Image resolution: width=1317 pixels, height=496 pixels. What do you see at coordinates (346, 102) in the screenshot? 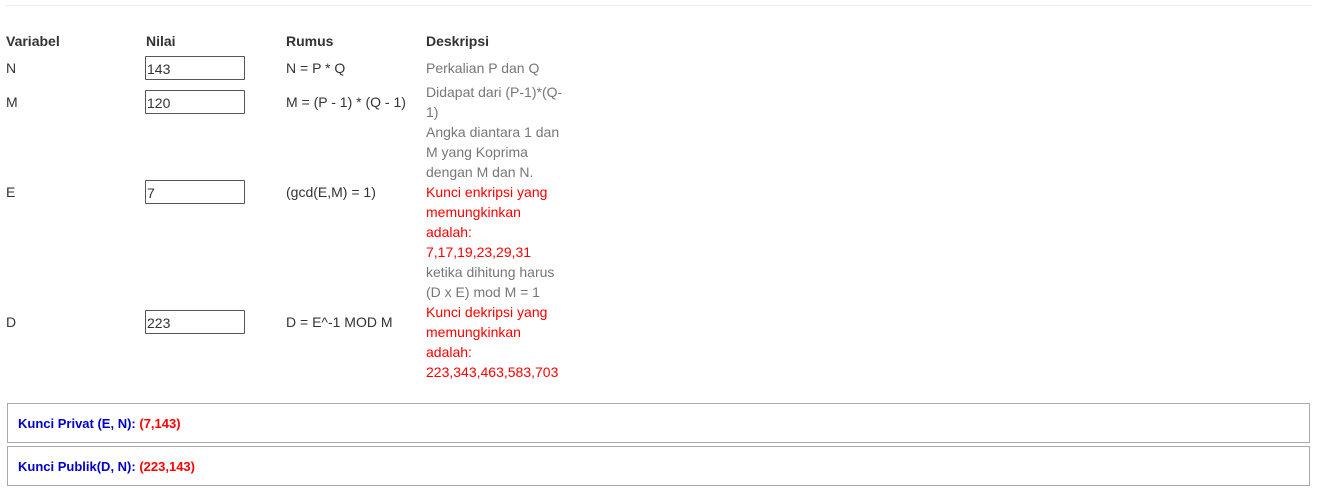
I see `m-formula: M = (P - 1) * (Q - 1)` at bounding box center [346, 102].